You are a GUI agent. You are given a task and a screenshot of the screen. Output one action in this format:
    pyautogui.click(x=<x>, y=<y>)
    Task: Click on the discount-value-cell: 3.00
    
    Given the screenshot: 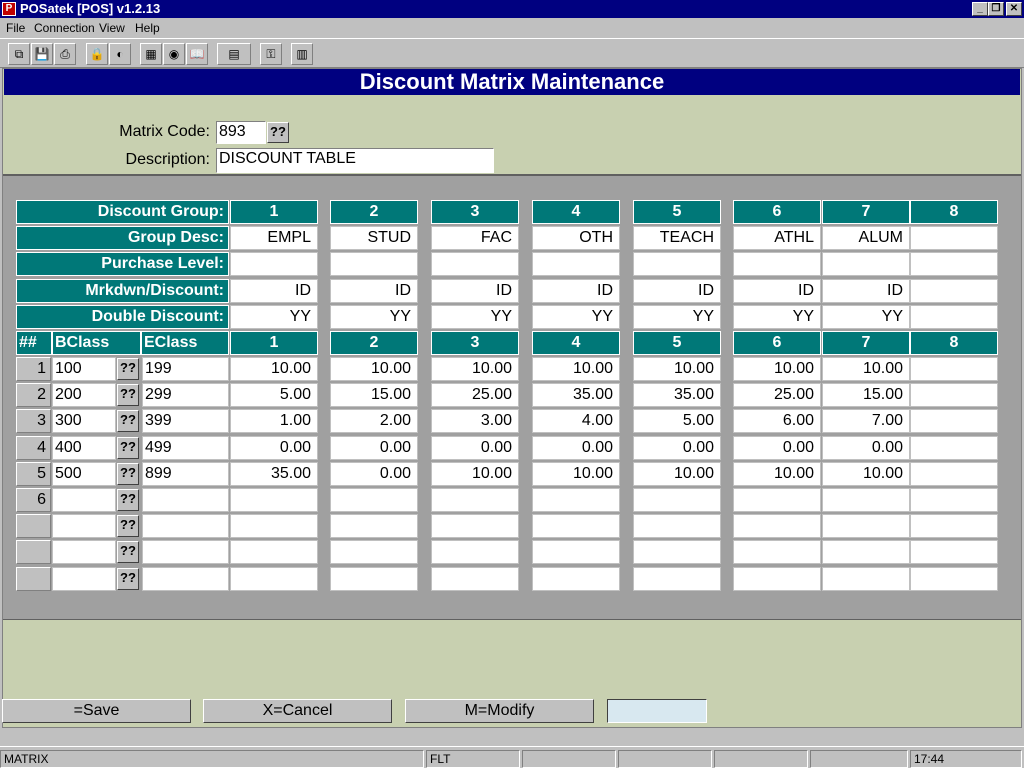 What is the action you would take?
    pyautogui.click(x=475, y=421)
    